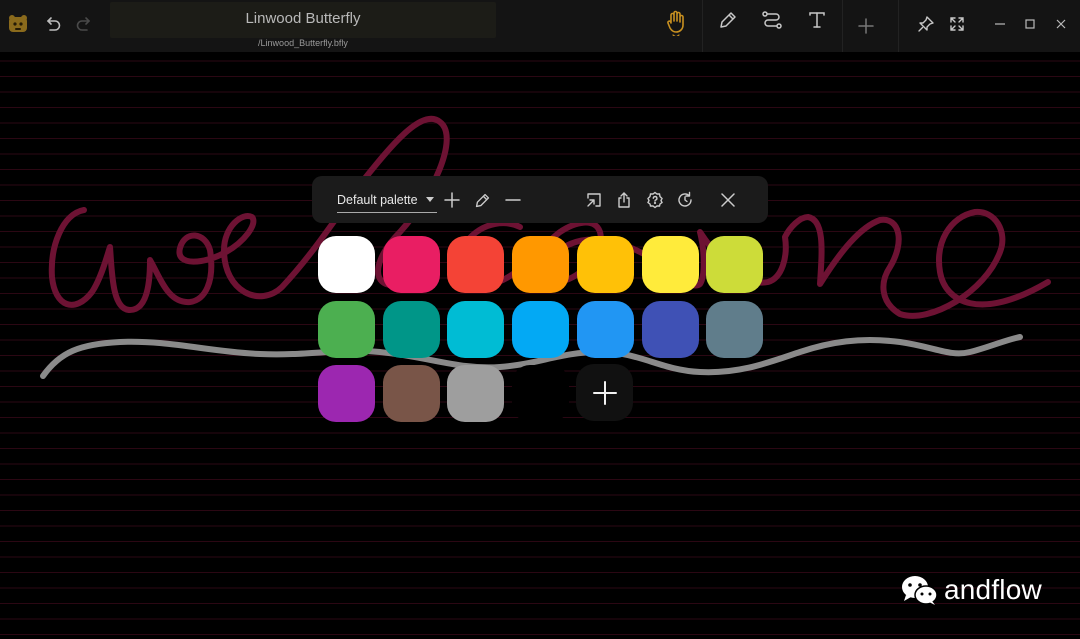  I want to click on document-title: Linwood Butterfly, so click(303, 18).